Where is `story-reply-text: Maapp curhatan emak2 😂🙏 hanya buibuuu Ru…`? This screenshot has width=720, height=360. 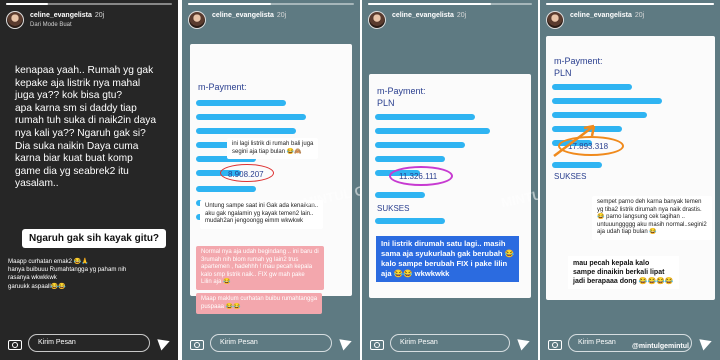
story-reply-text: Maapp curhatan emak2 😂🙏 hanya buibuuu Ru… is located at coordinates (67, 274).